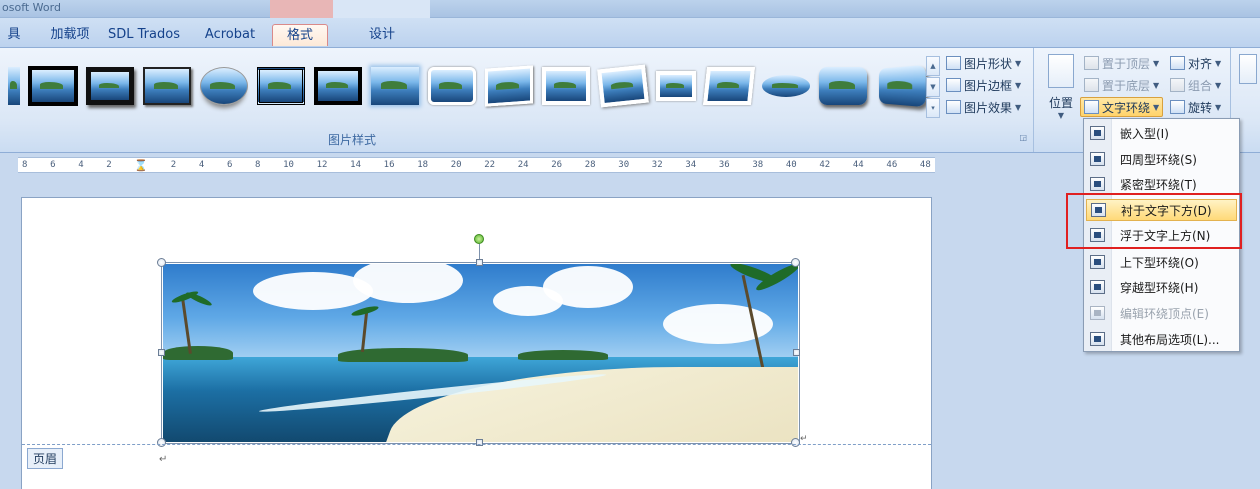  What do you see at coordinates (988, 85) in the screenshot?
I see `picture-border-label: 图片边框` at bounding box center [988, 85].